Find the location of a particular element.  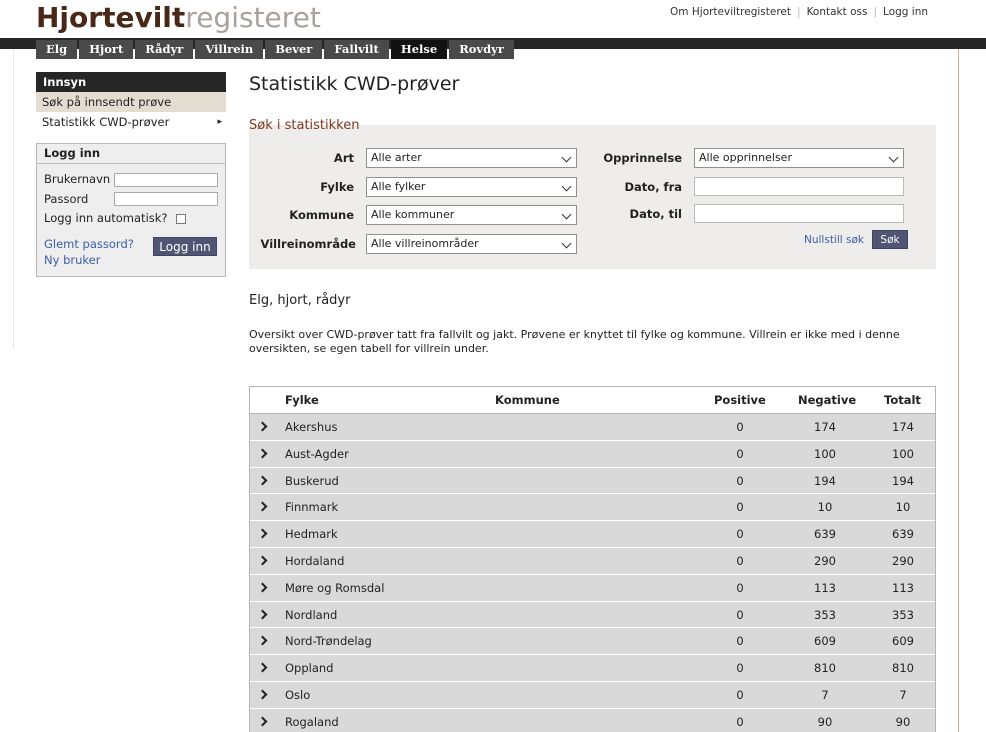

tab-radyr: Rådyr is located at coordinates (164, 49).